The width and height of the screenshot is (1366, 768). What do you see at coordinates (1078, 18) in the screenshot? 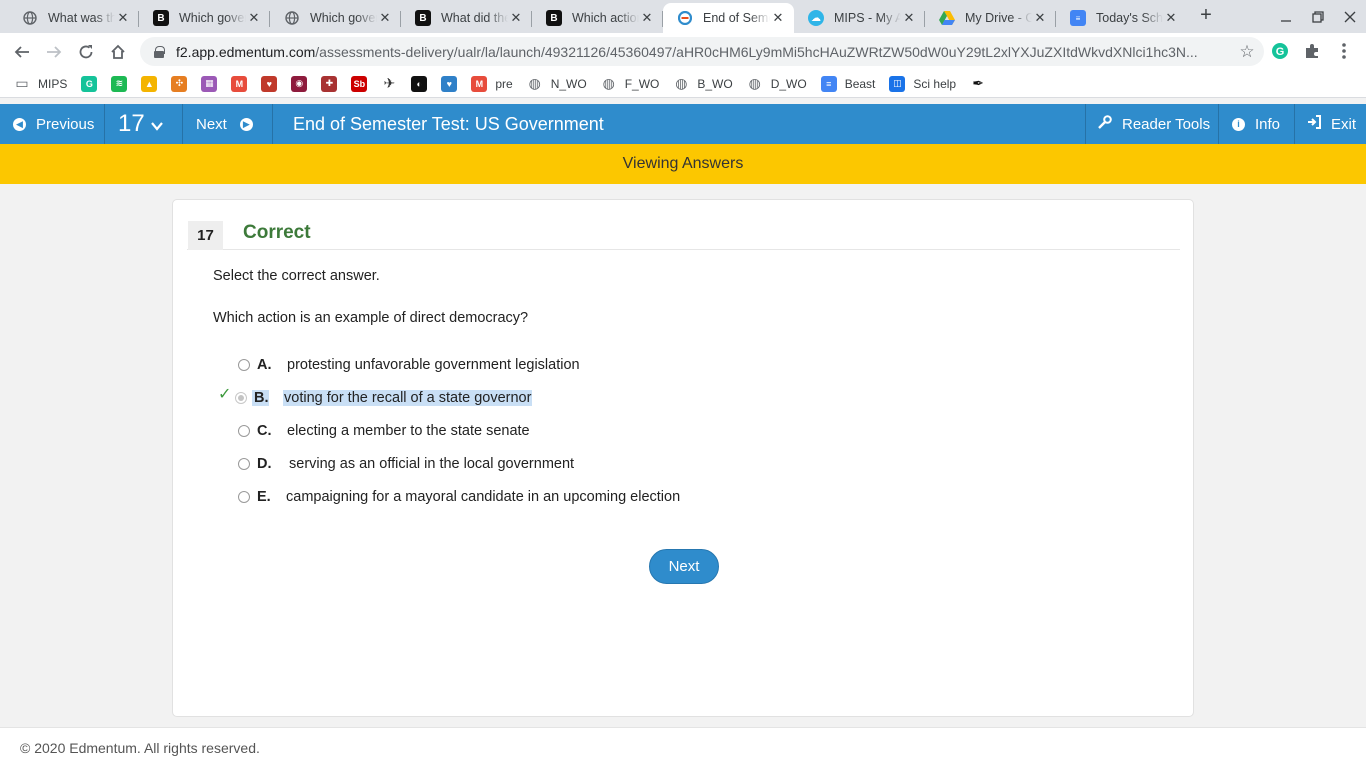
I see `google-docs-icon: ≡` at bounding box center [1078, 18].